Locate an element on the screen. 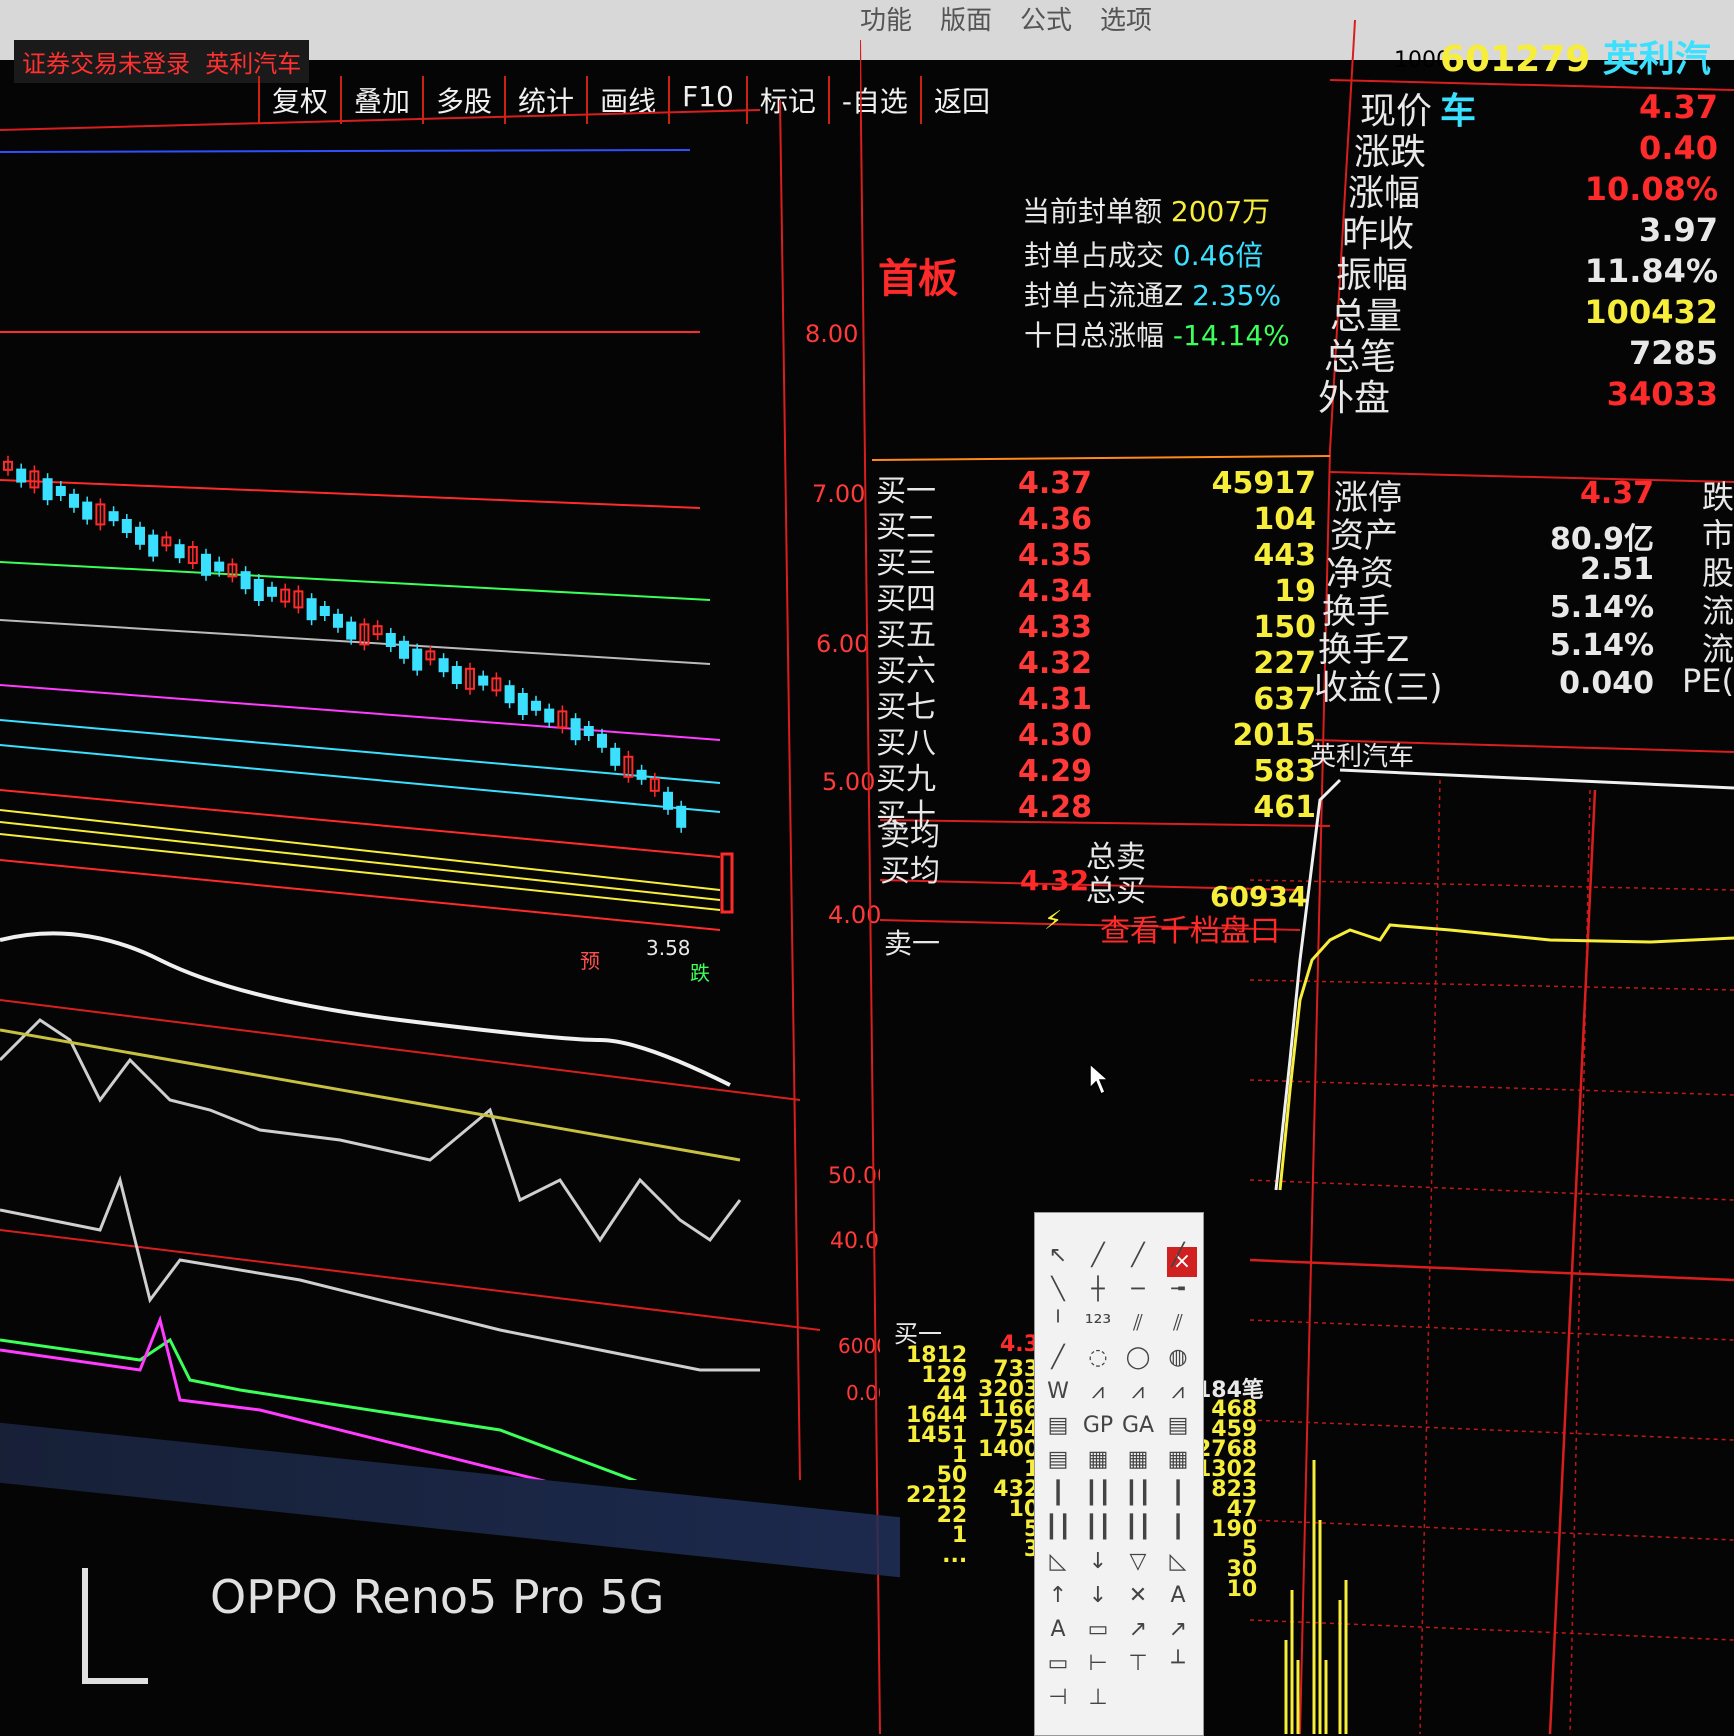  palette-tool-icon: ⊢ is located at coordinates (1098, 1664).